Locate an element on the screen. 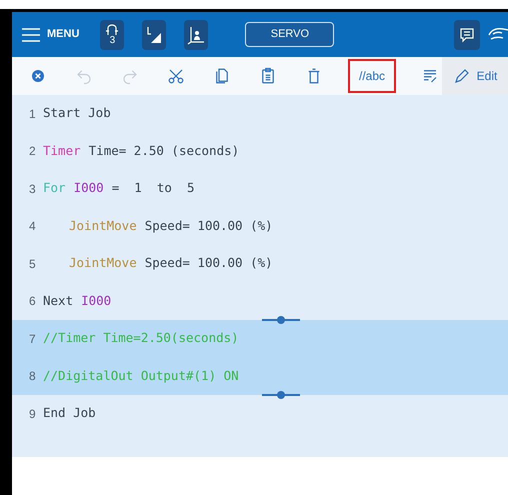  code-token: = 1 to 5 is located at coordinates (153, 188).